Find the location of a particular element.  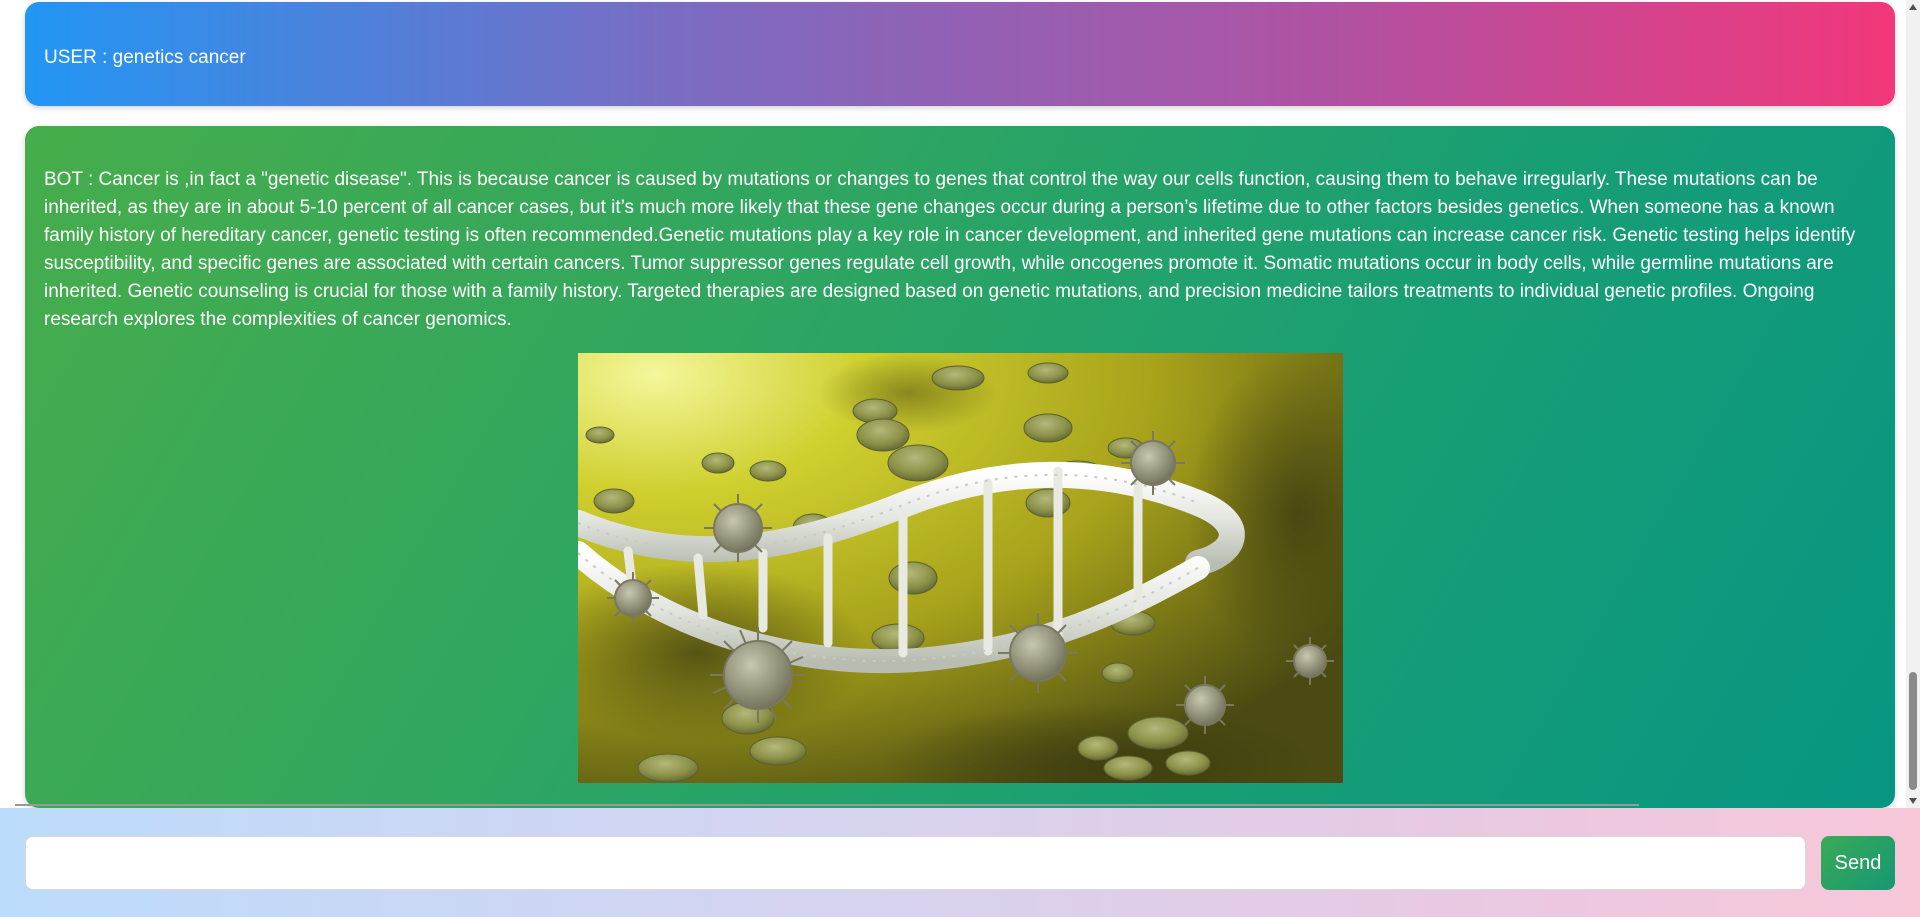

message-input is located at coordinates (915, 863).